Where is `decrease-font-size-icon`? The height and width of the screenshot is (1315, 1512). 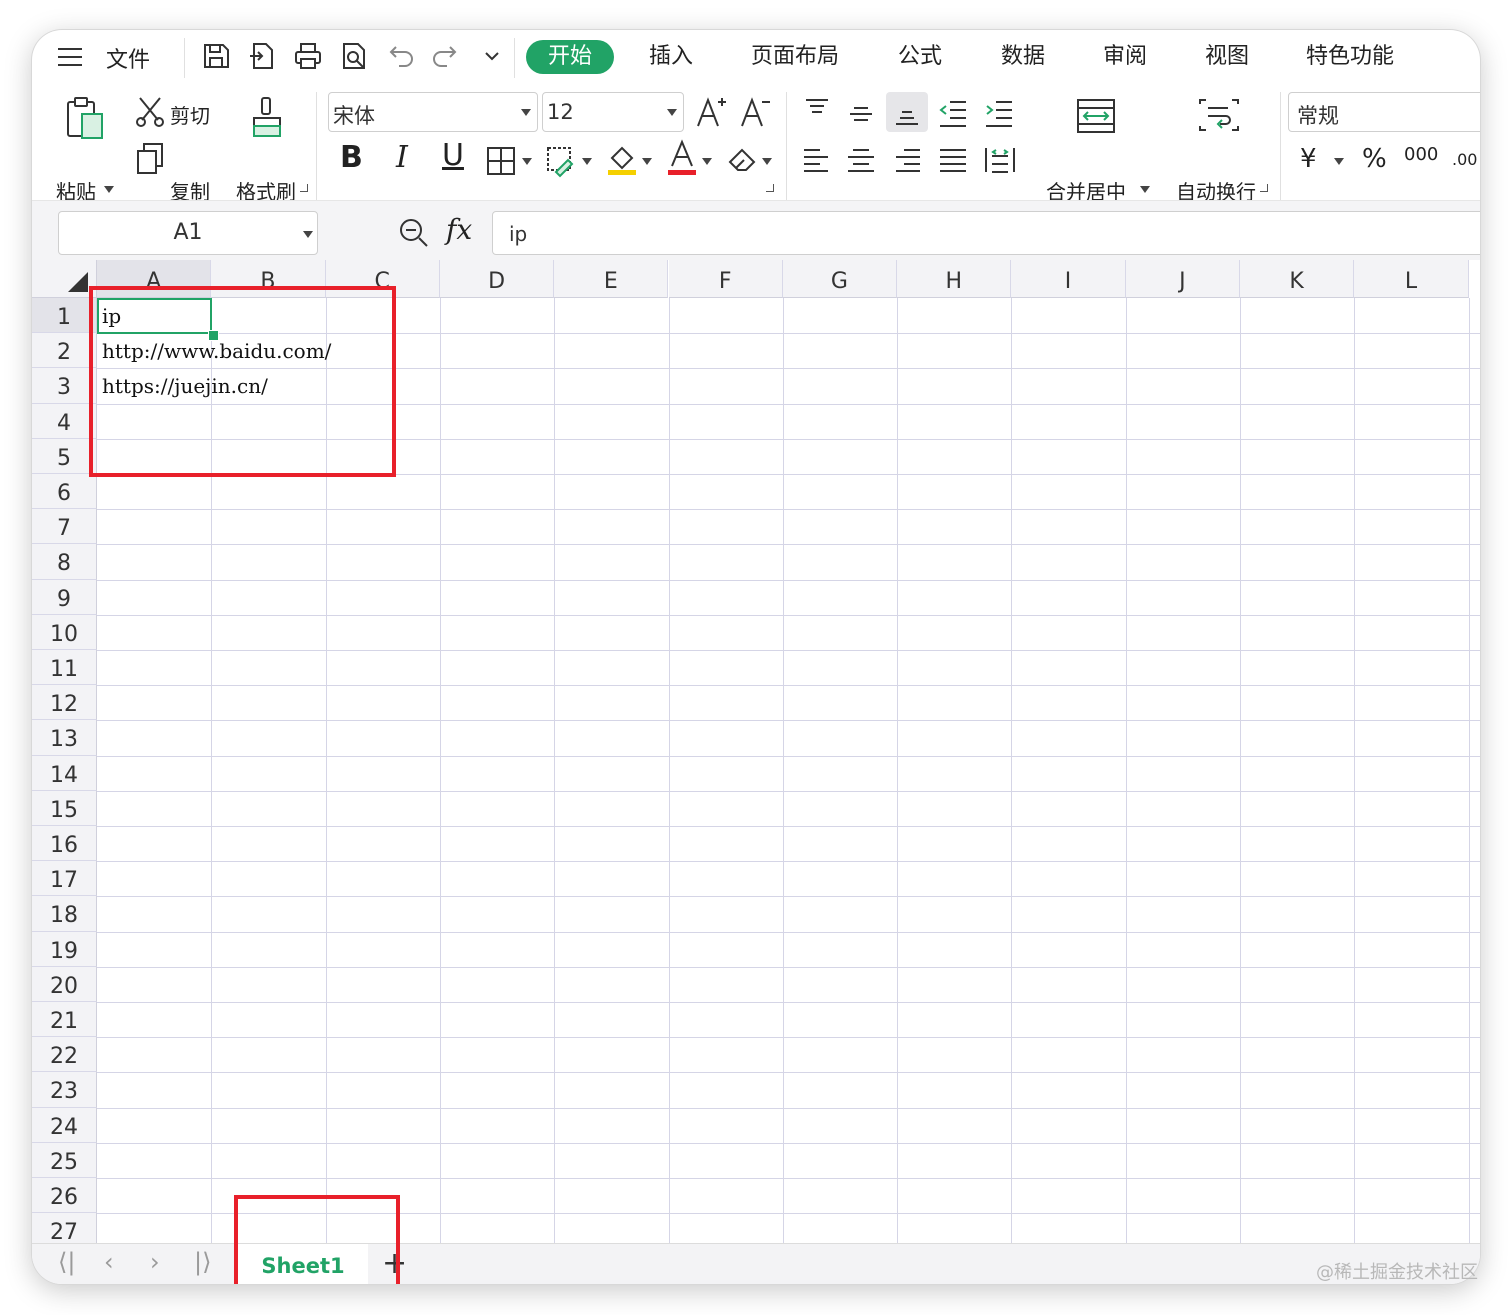 decrease-font-size-icon is located at coordinates (756, 113).